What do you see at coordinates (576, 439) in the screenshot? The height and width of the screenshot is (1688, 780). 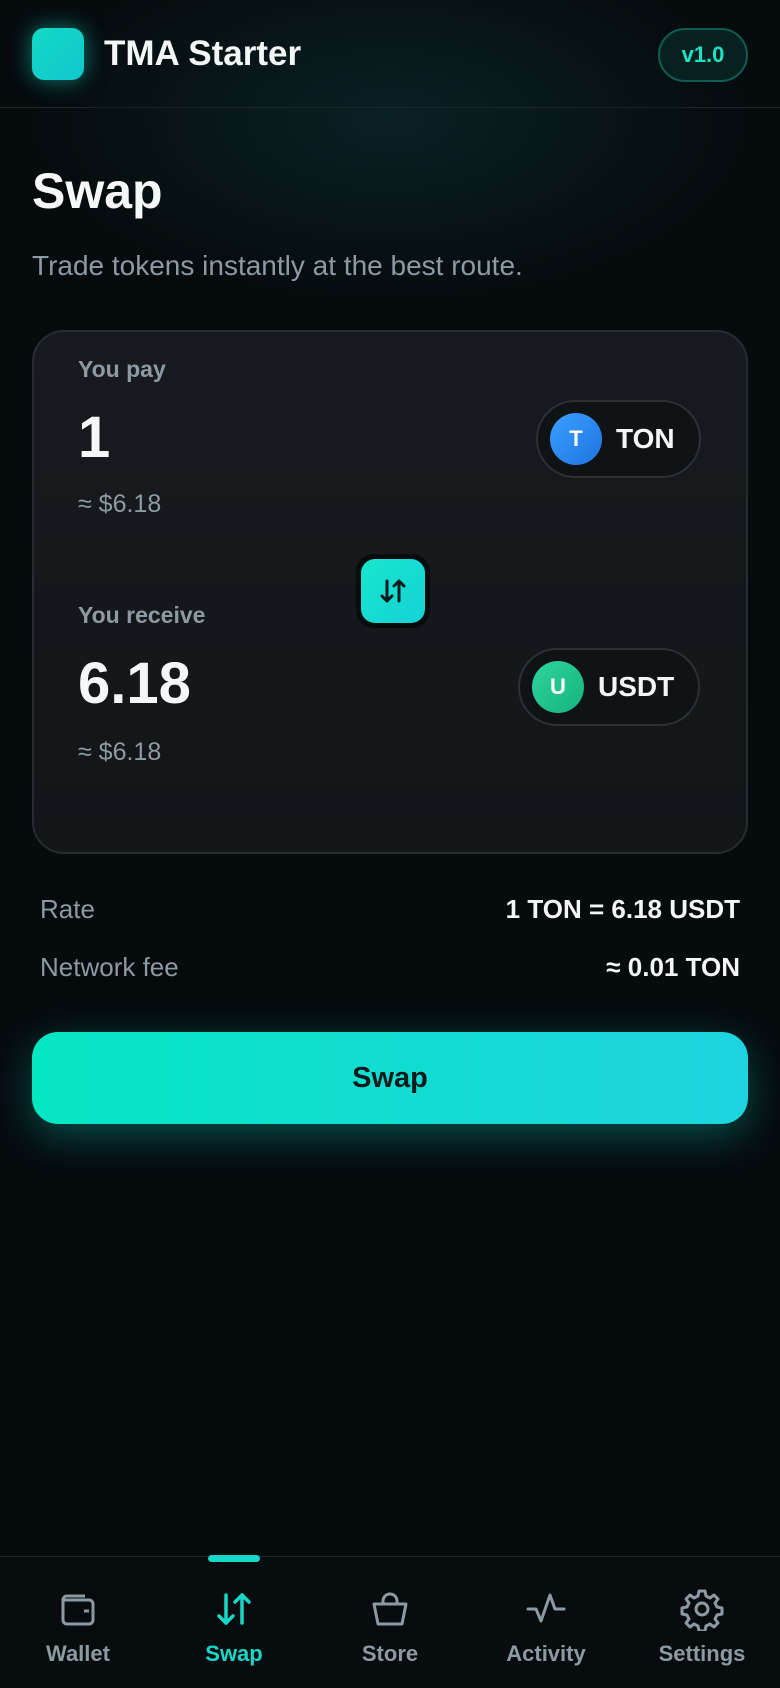 I see `ton-token-icon: T` at bounding box center [576, 439].